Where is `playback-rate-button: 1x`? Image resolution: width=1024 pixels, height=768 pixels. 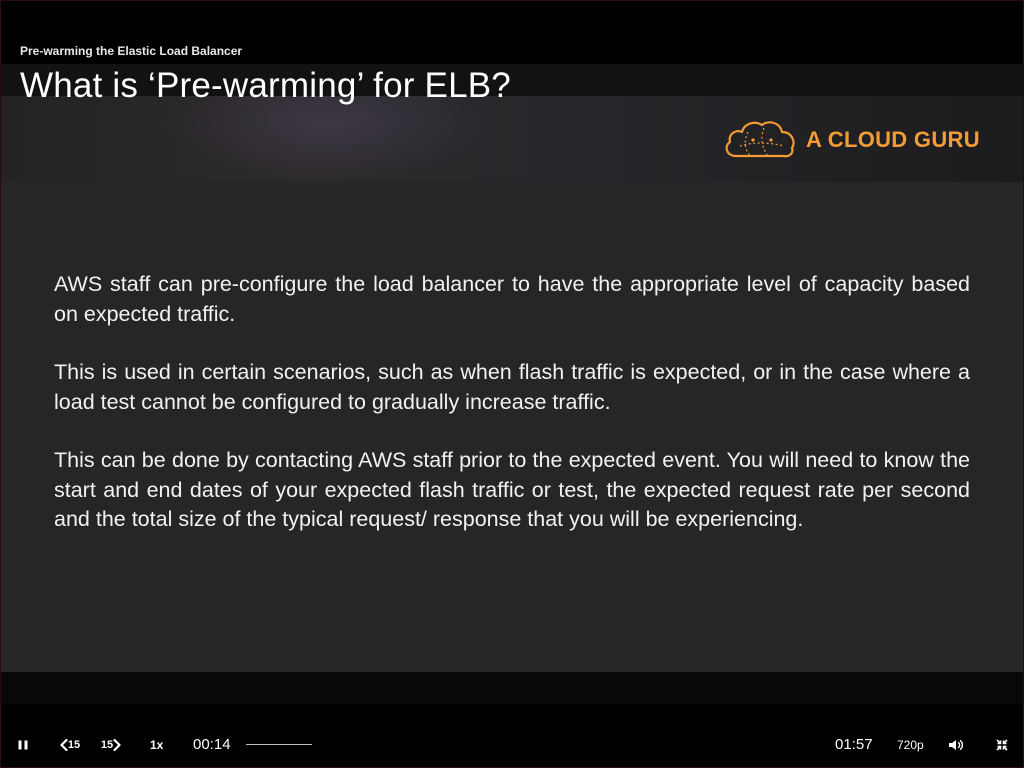 playback-rate-button: 1x is located at coordinates (156, 745).